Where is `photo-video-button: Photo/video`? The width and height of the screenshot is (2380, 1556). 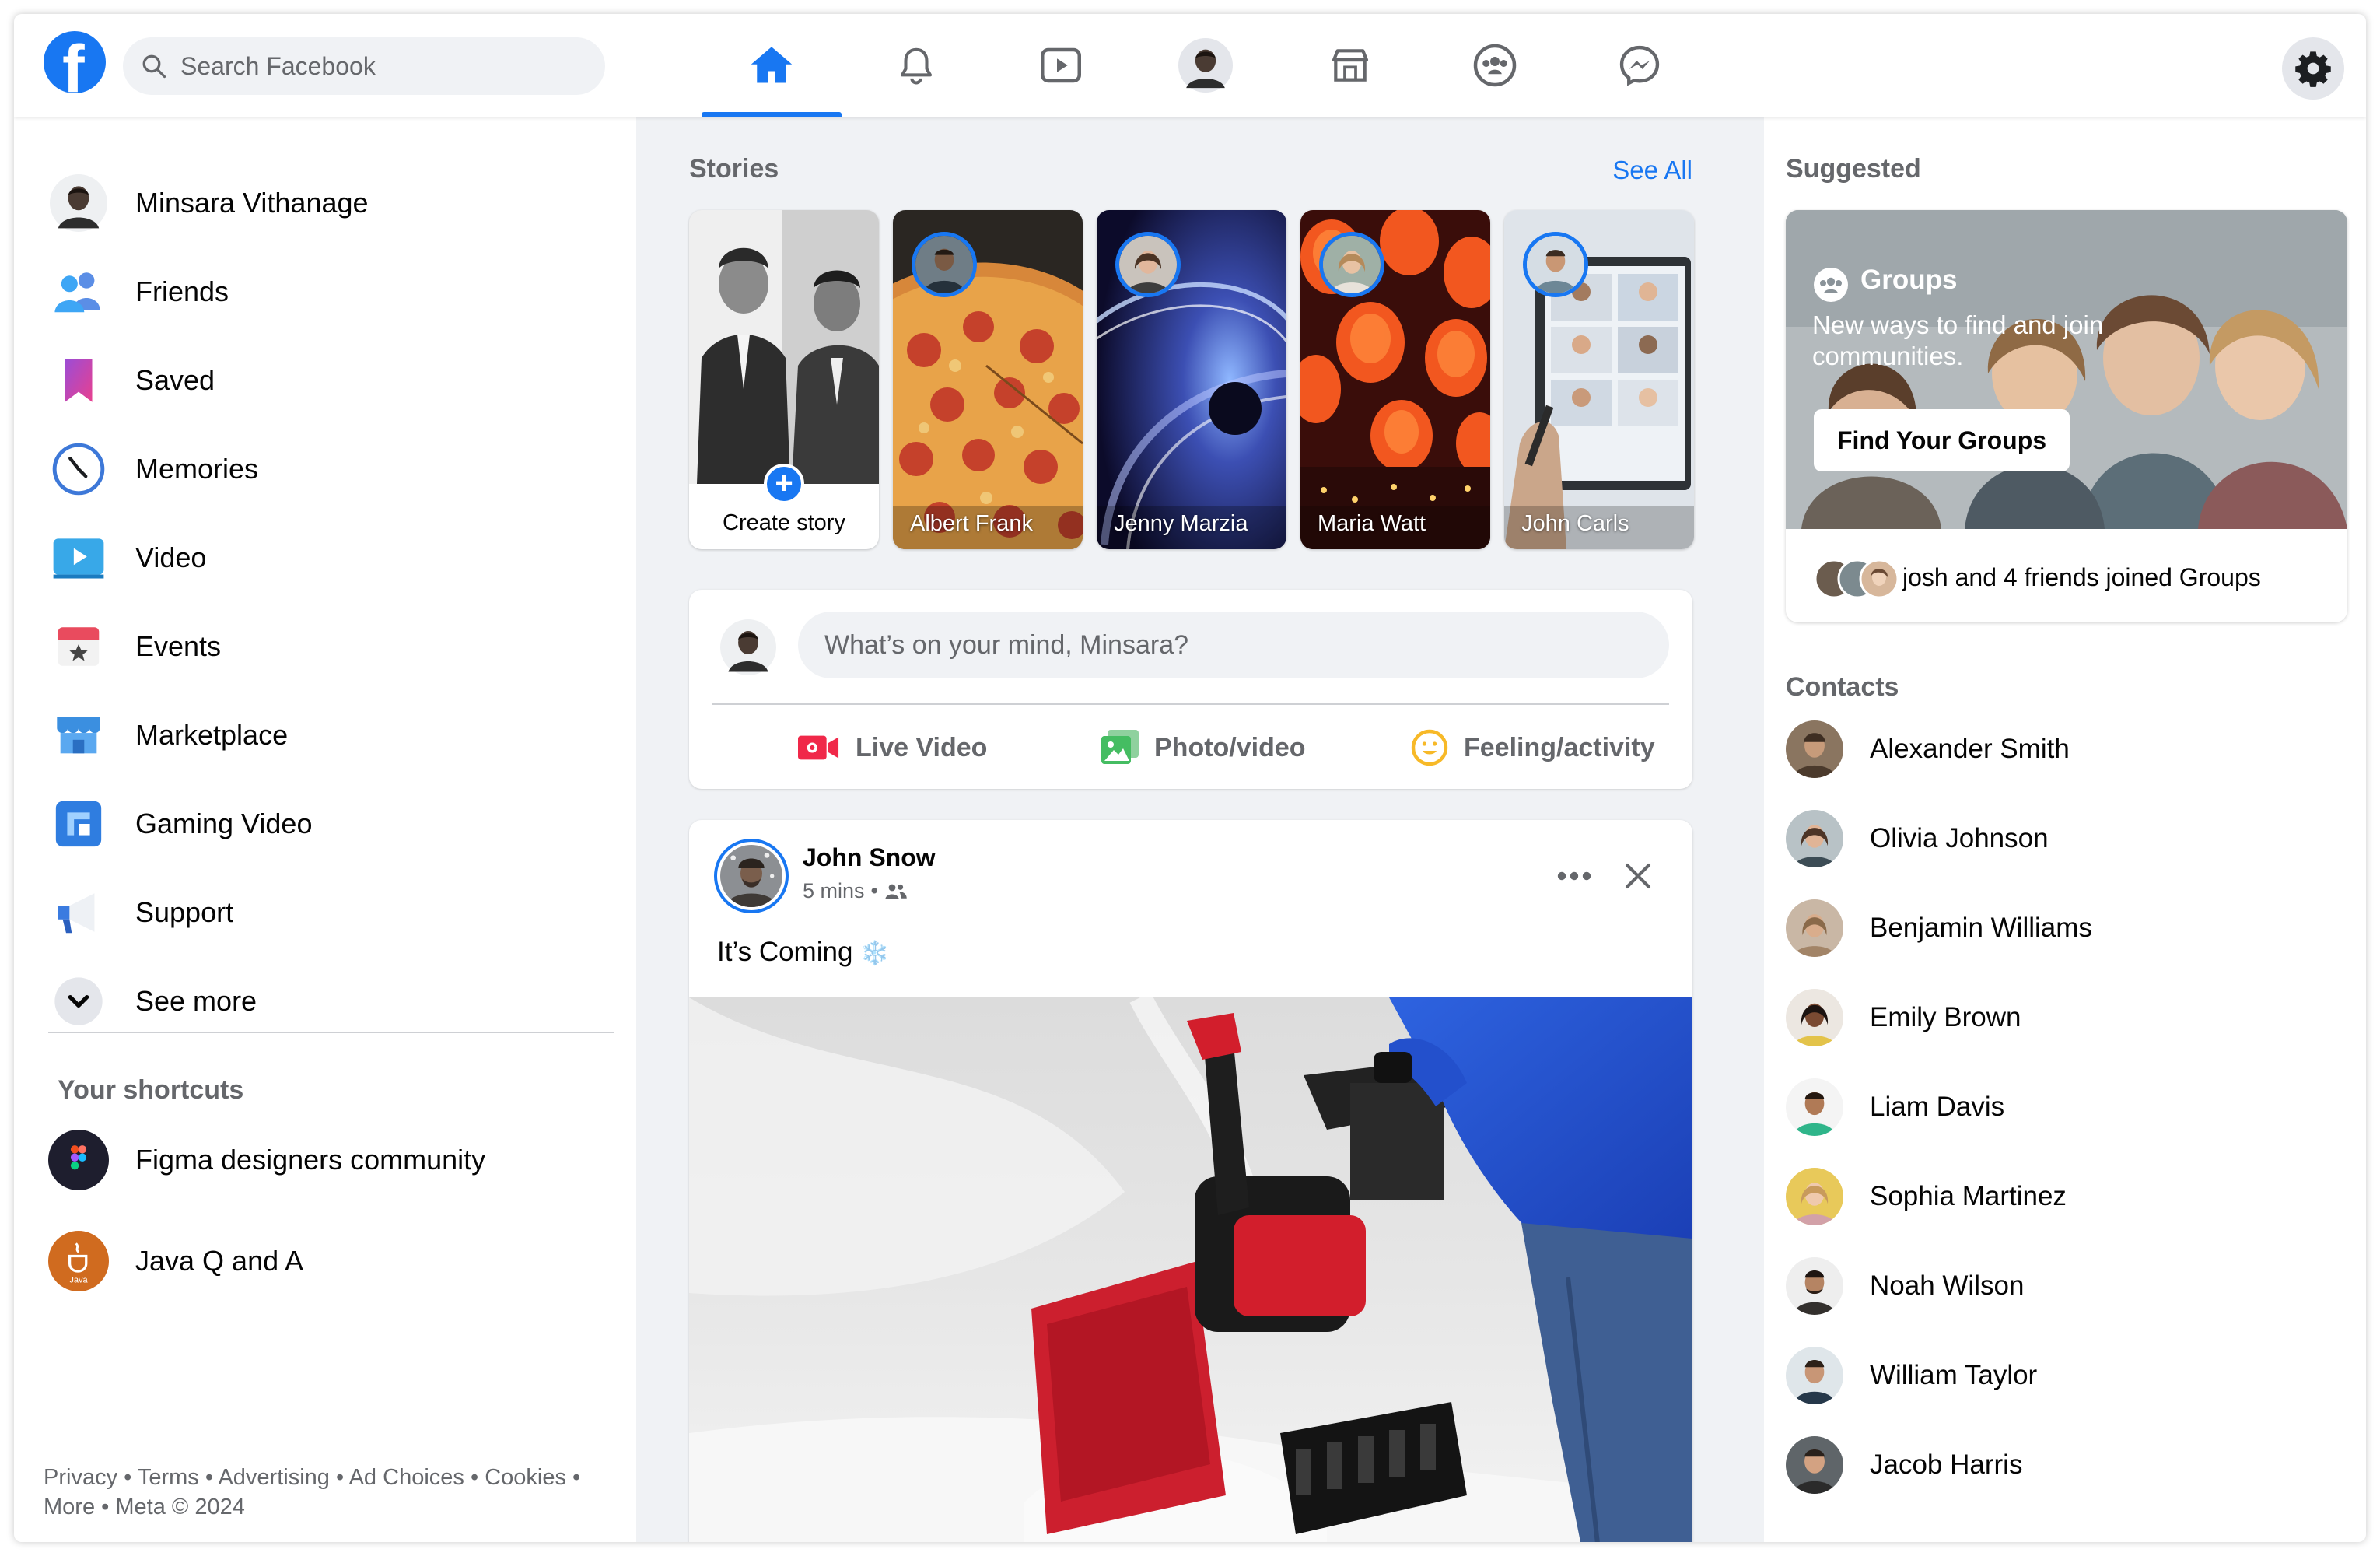
photo-video-button: Photo/video is located at coordinates (1203, 747).